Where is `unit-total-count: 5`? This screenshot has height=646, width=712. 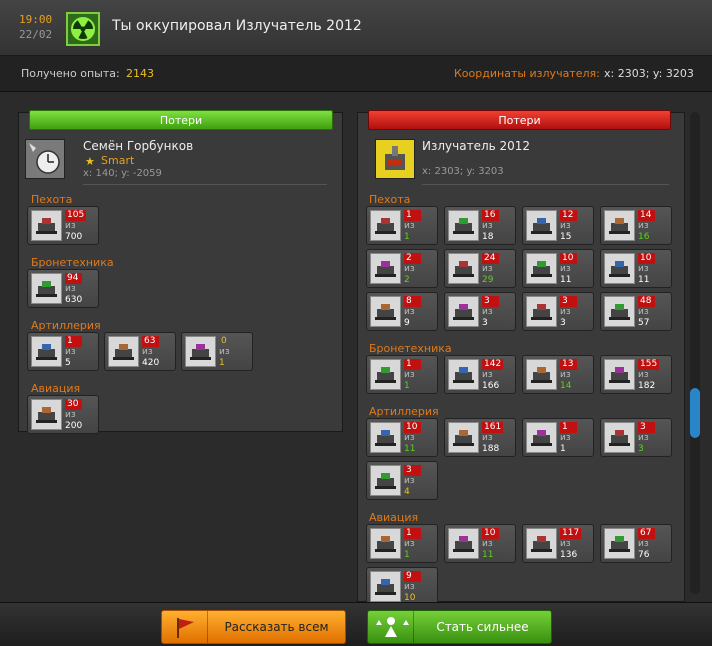
unit-total-count: 5 is located at coordinates (68, 363).